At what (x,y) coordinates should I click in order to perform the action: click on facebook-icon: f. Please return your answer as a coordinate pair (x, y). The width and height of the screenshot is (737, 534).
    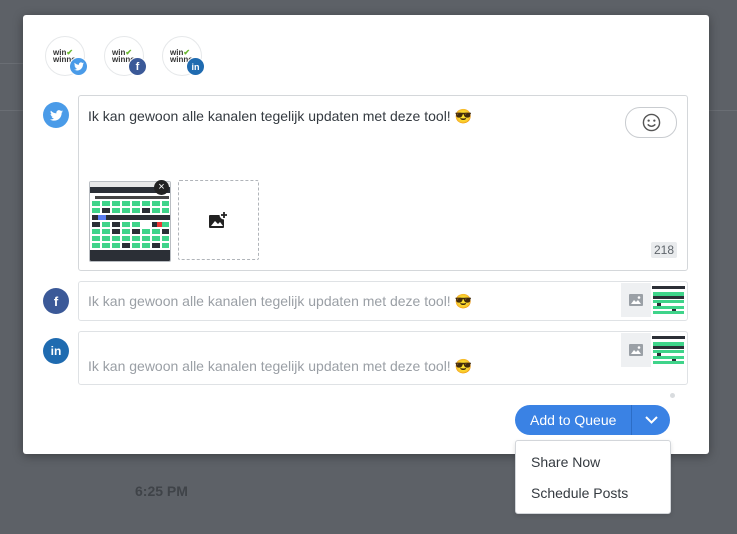
    Looking at the image, I should click on (56, 301).